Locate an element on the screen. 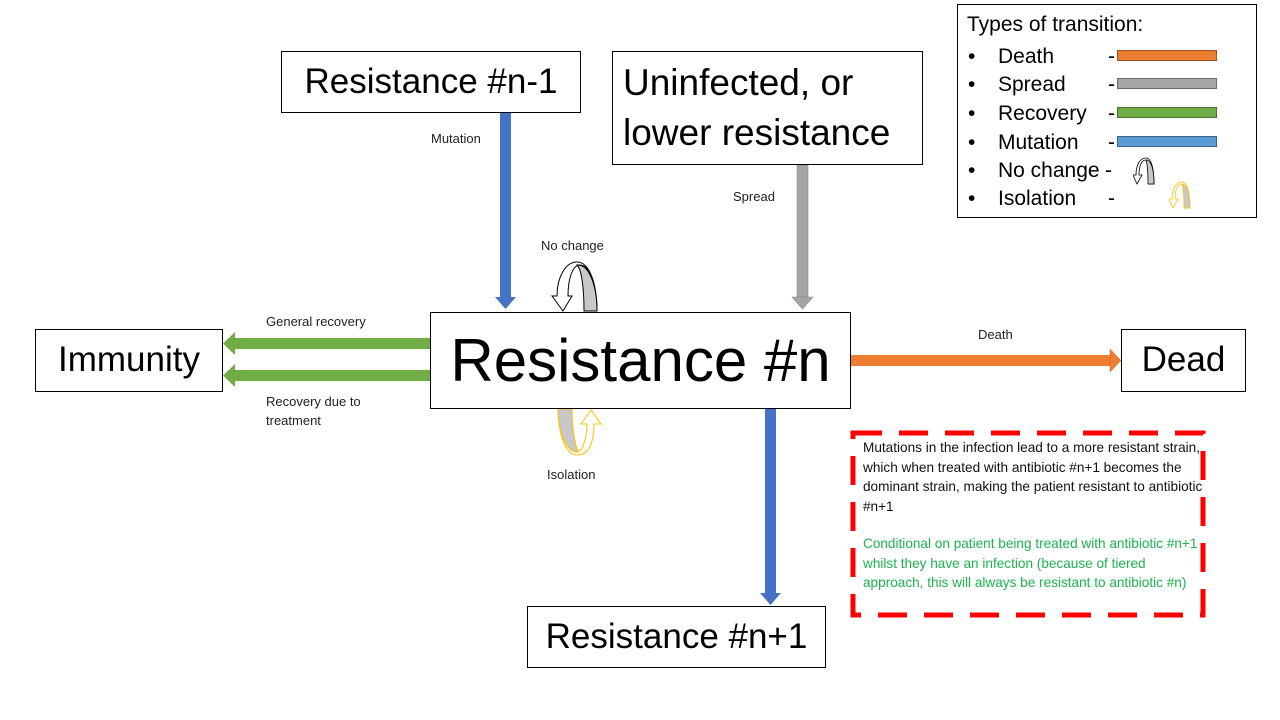 Image resolution: width=1280 pixels, height=720 pixels. legend-item-death: • Death - is located at coordinates (1111, 57).